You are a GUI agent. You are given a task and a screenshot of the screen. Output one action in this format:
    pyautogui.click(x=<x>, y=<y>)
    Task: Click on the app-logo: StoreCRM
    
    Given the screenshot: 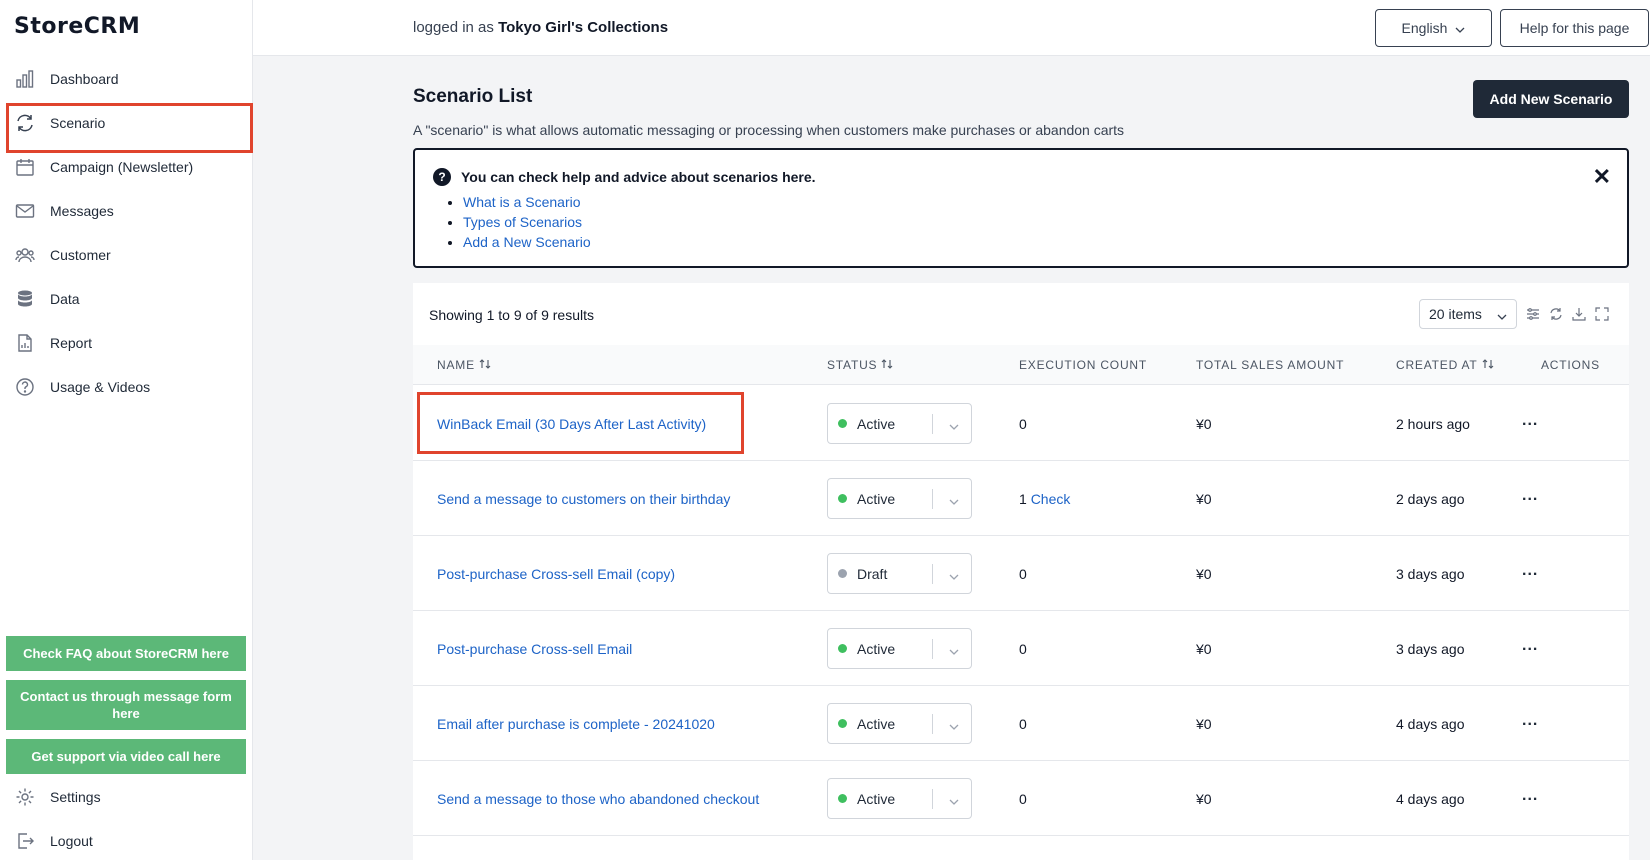 What is the action you would take?
    pyautogui.click(x=77, y=26)
    